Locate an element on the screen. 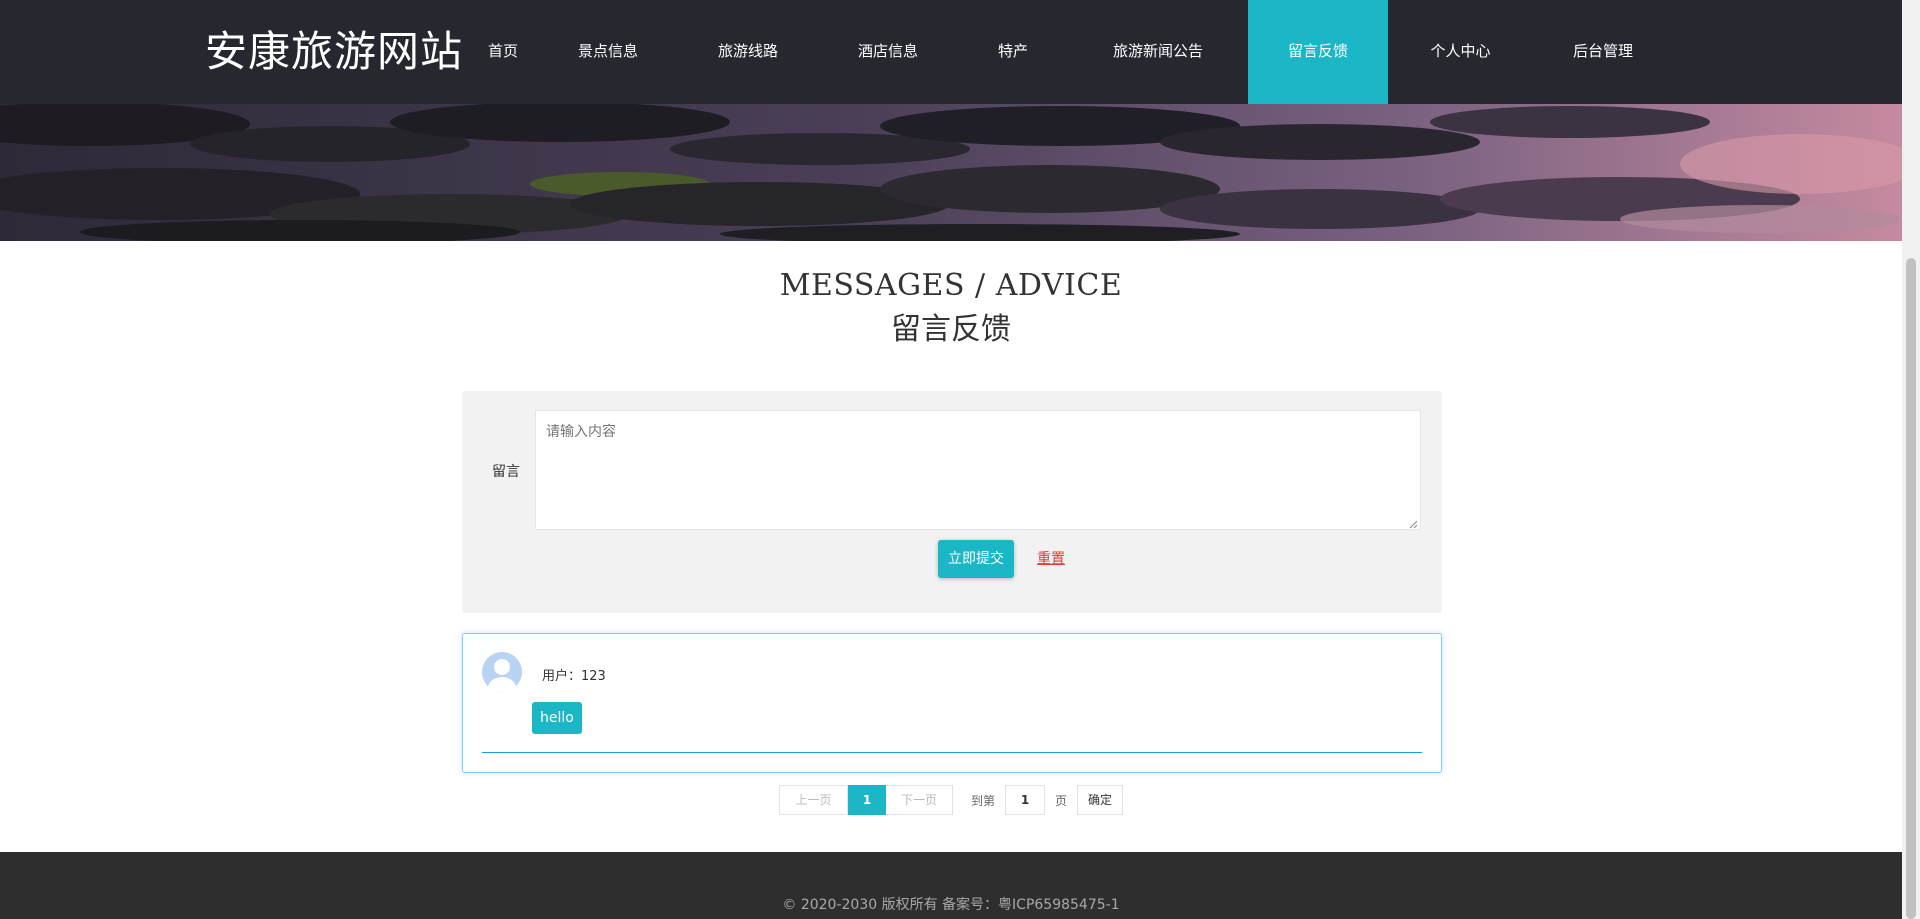 This screenshot has height=919, width=1920. submit-button: 立即提交 is located at coordinates (976, 559).